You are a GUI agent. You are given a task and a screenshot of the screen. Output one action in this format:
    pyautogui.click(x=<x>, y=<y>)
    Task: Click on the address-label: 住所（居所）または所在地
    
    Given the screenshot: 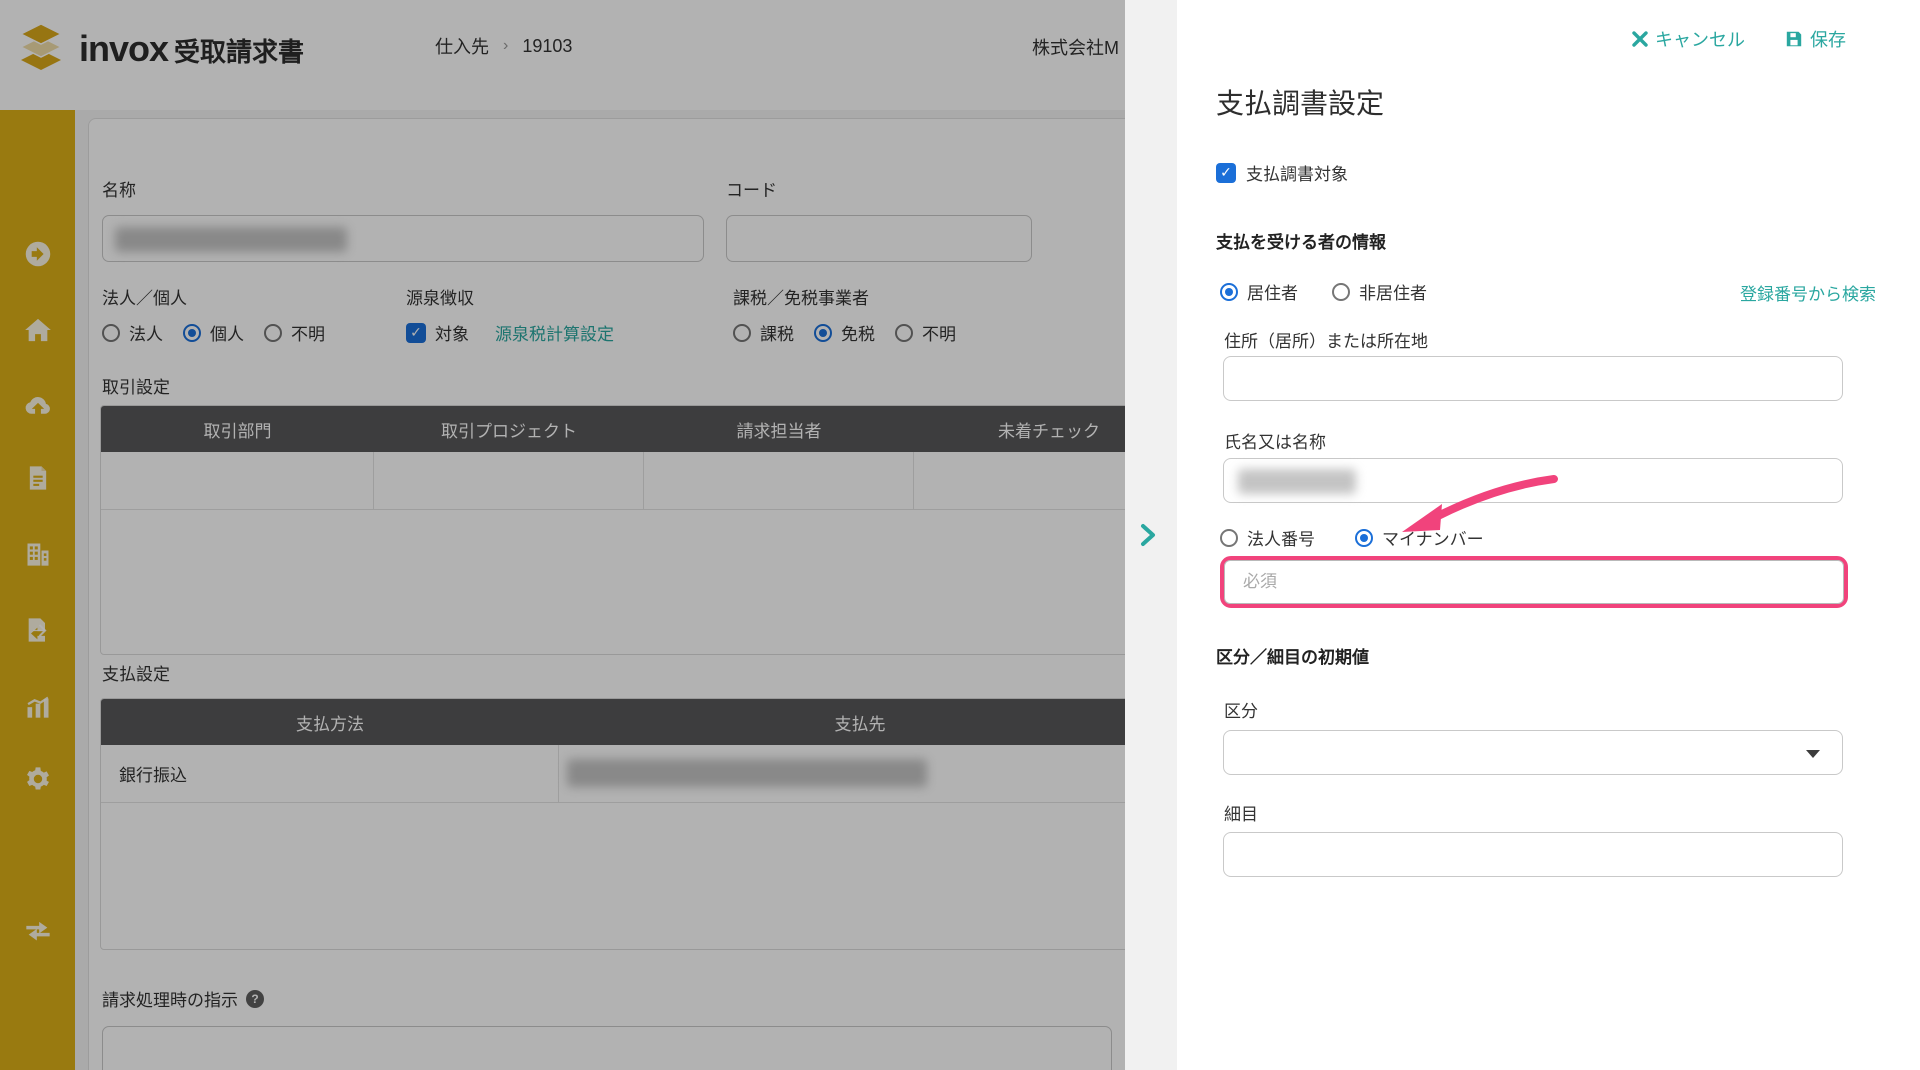 What is the action you would take?
    pyautogui.click(x=1326, y=341)
    